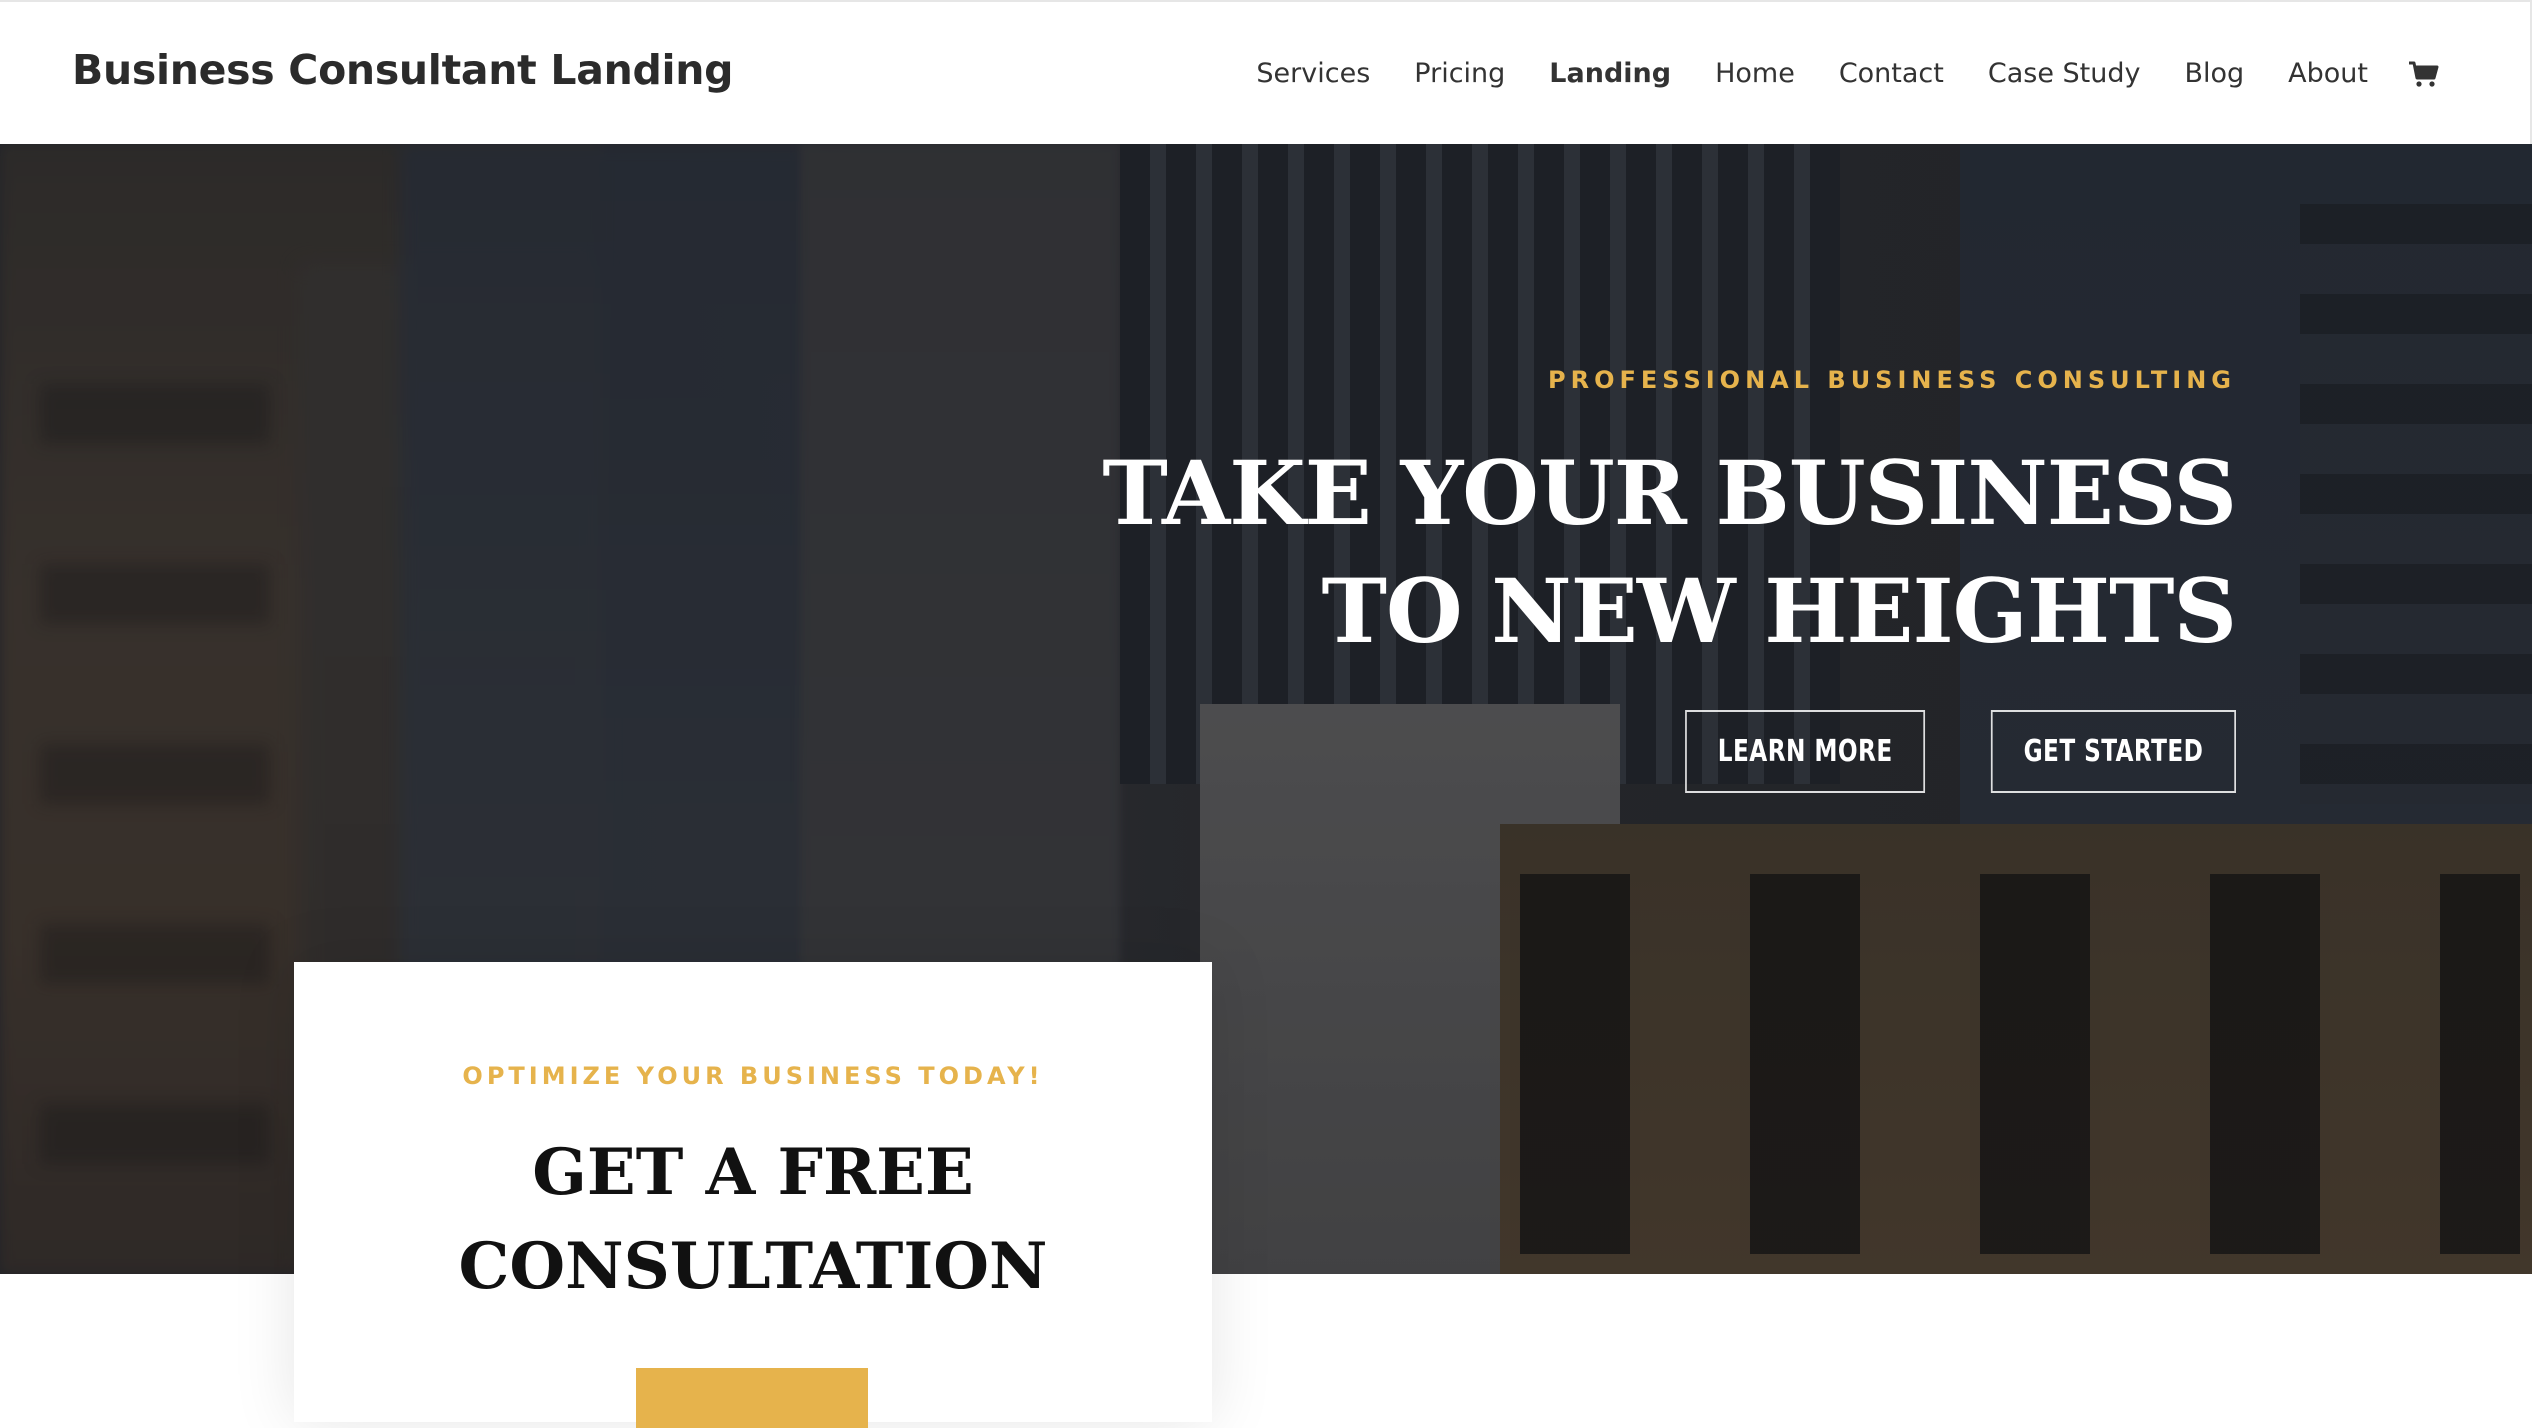 Image resolution: width=2532 pixels, height=1428 pixels. I want to click on card-title-line-2: CONSULTATION, so click(753, 1266).